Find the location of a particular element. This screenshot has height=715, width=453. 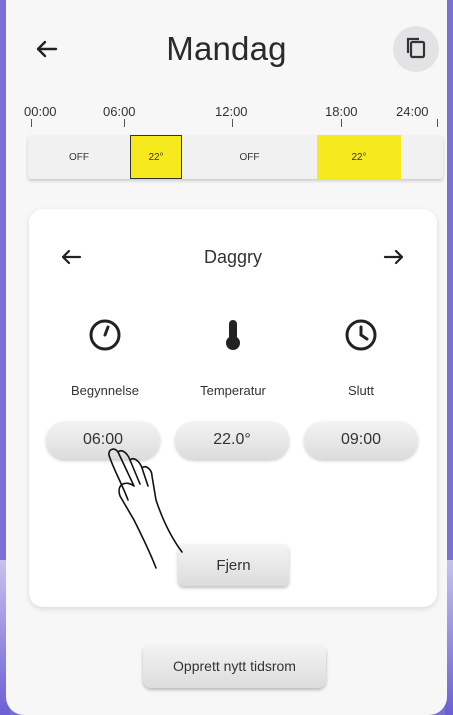

tick-label-4: 24:00 is located at coordinates (412, 111).